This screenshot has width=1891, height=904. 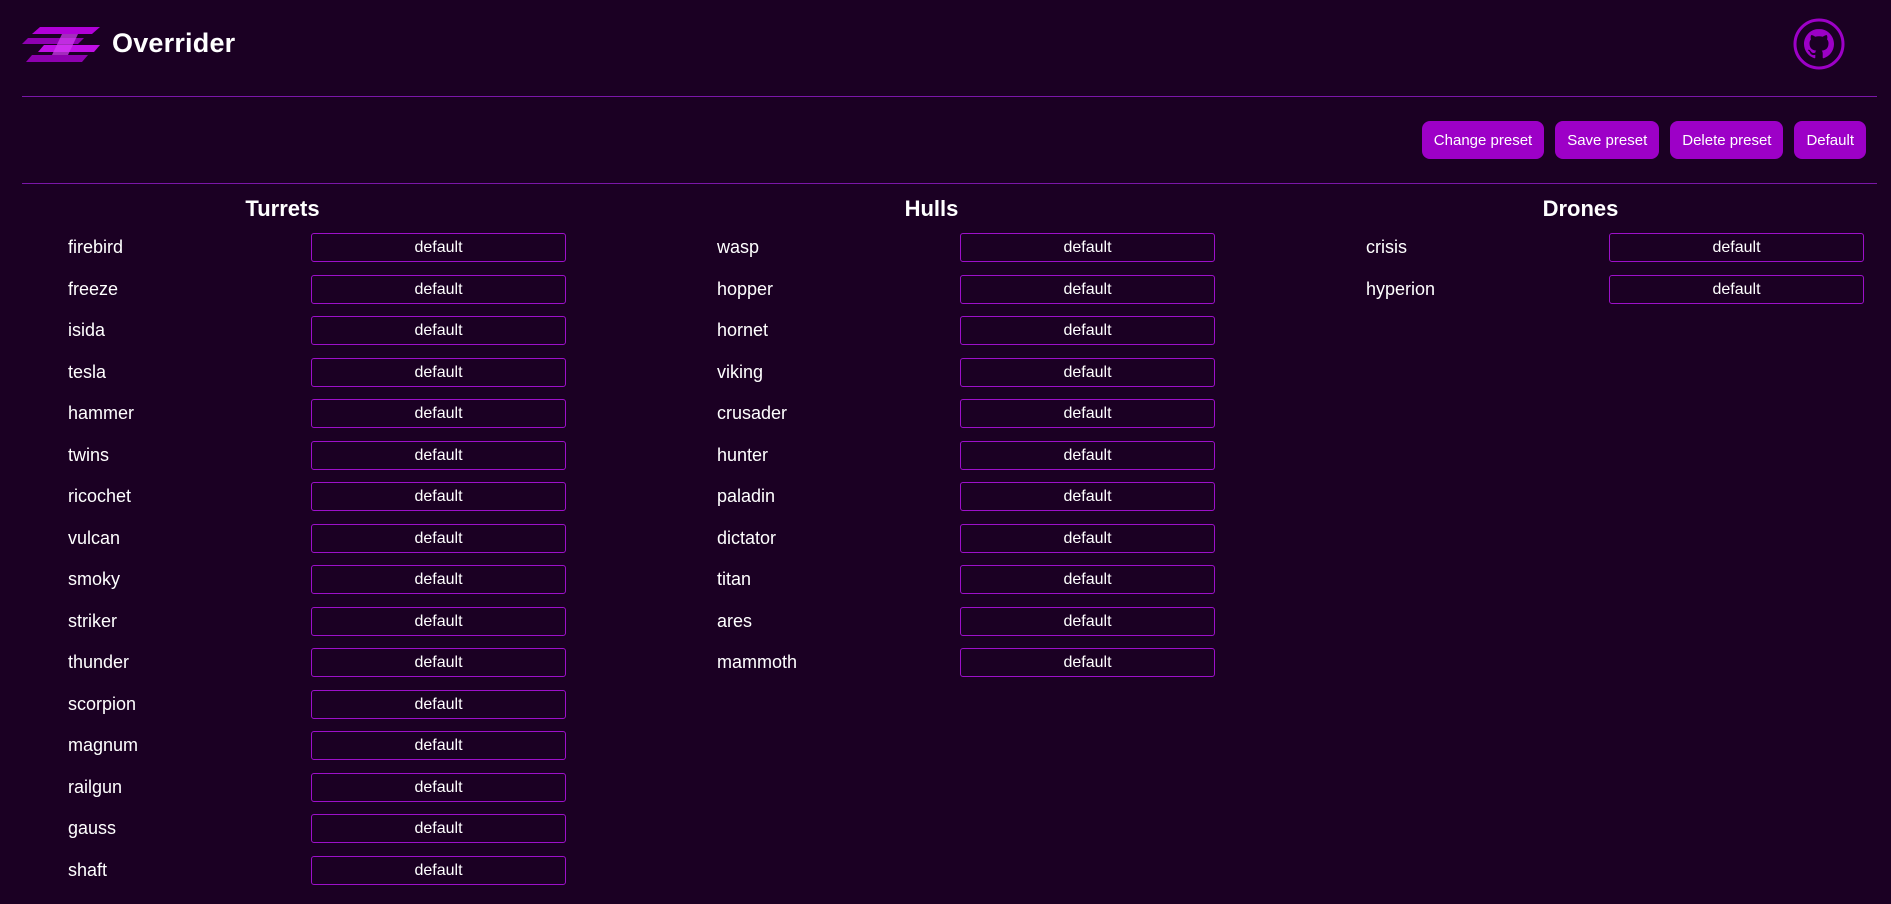 What do you see at coordinates (943, 669) in the screenshot?
I see `hulls-row: mammoth default` at bounding box center [943, 669].